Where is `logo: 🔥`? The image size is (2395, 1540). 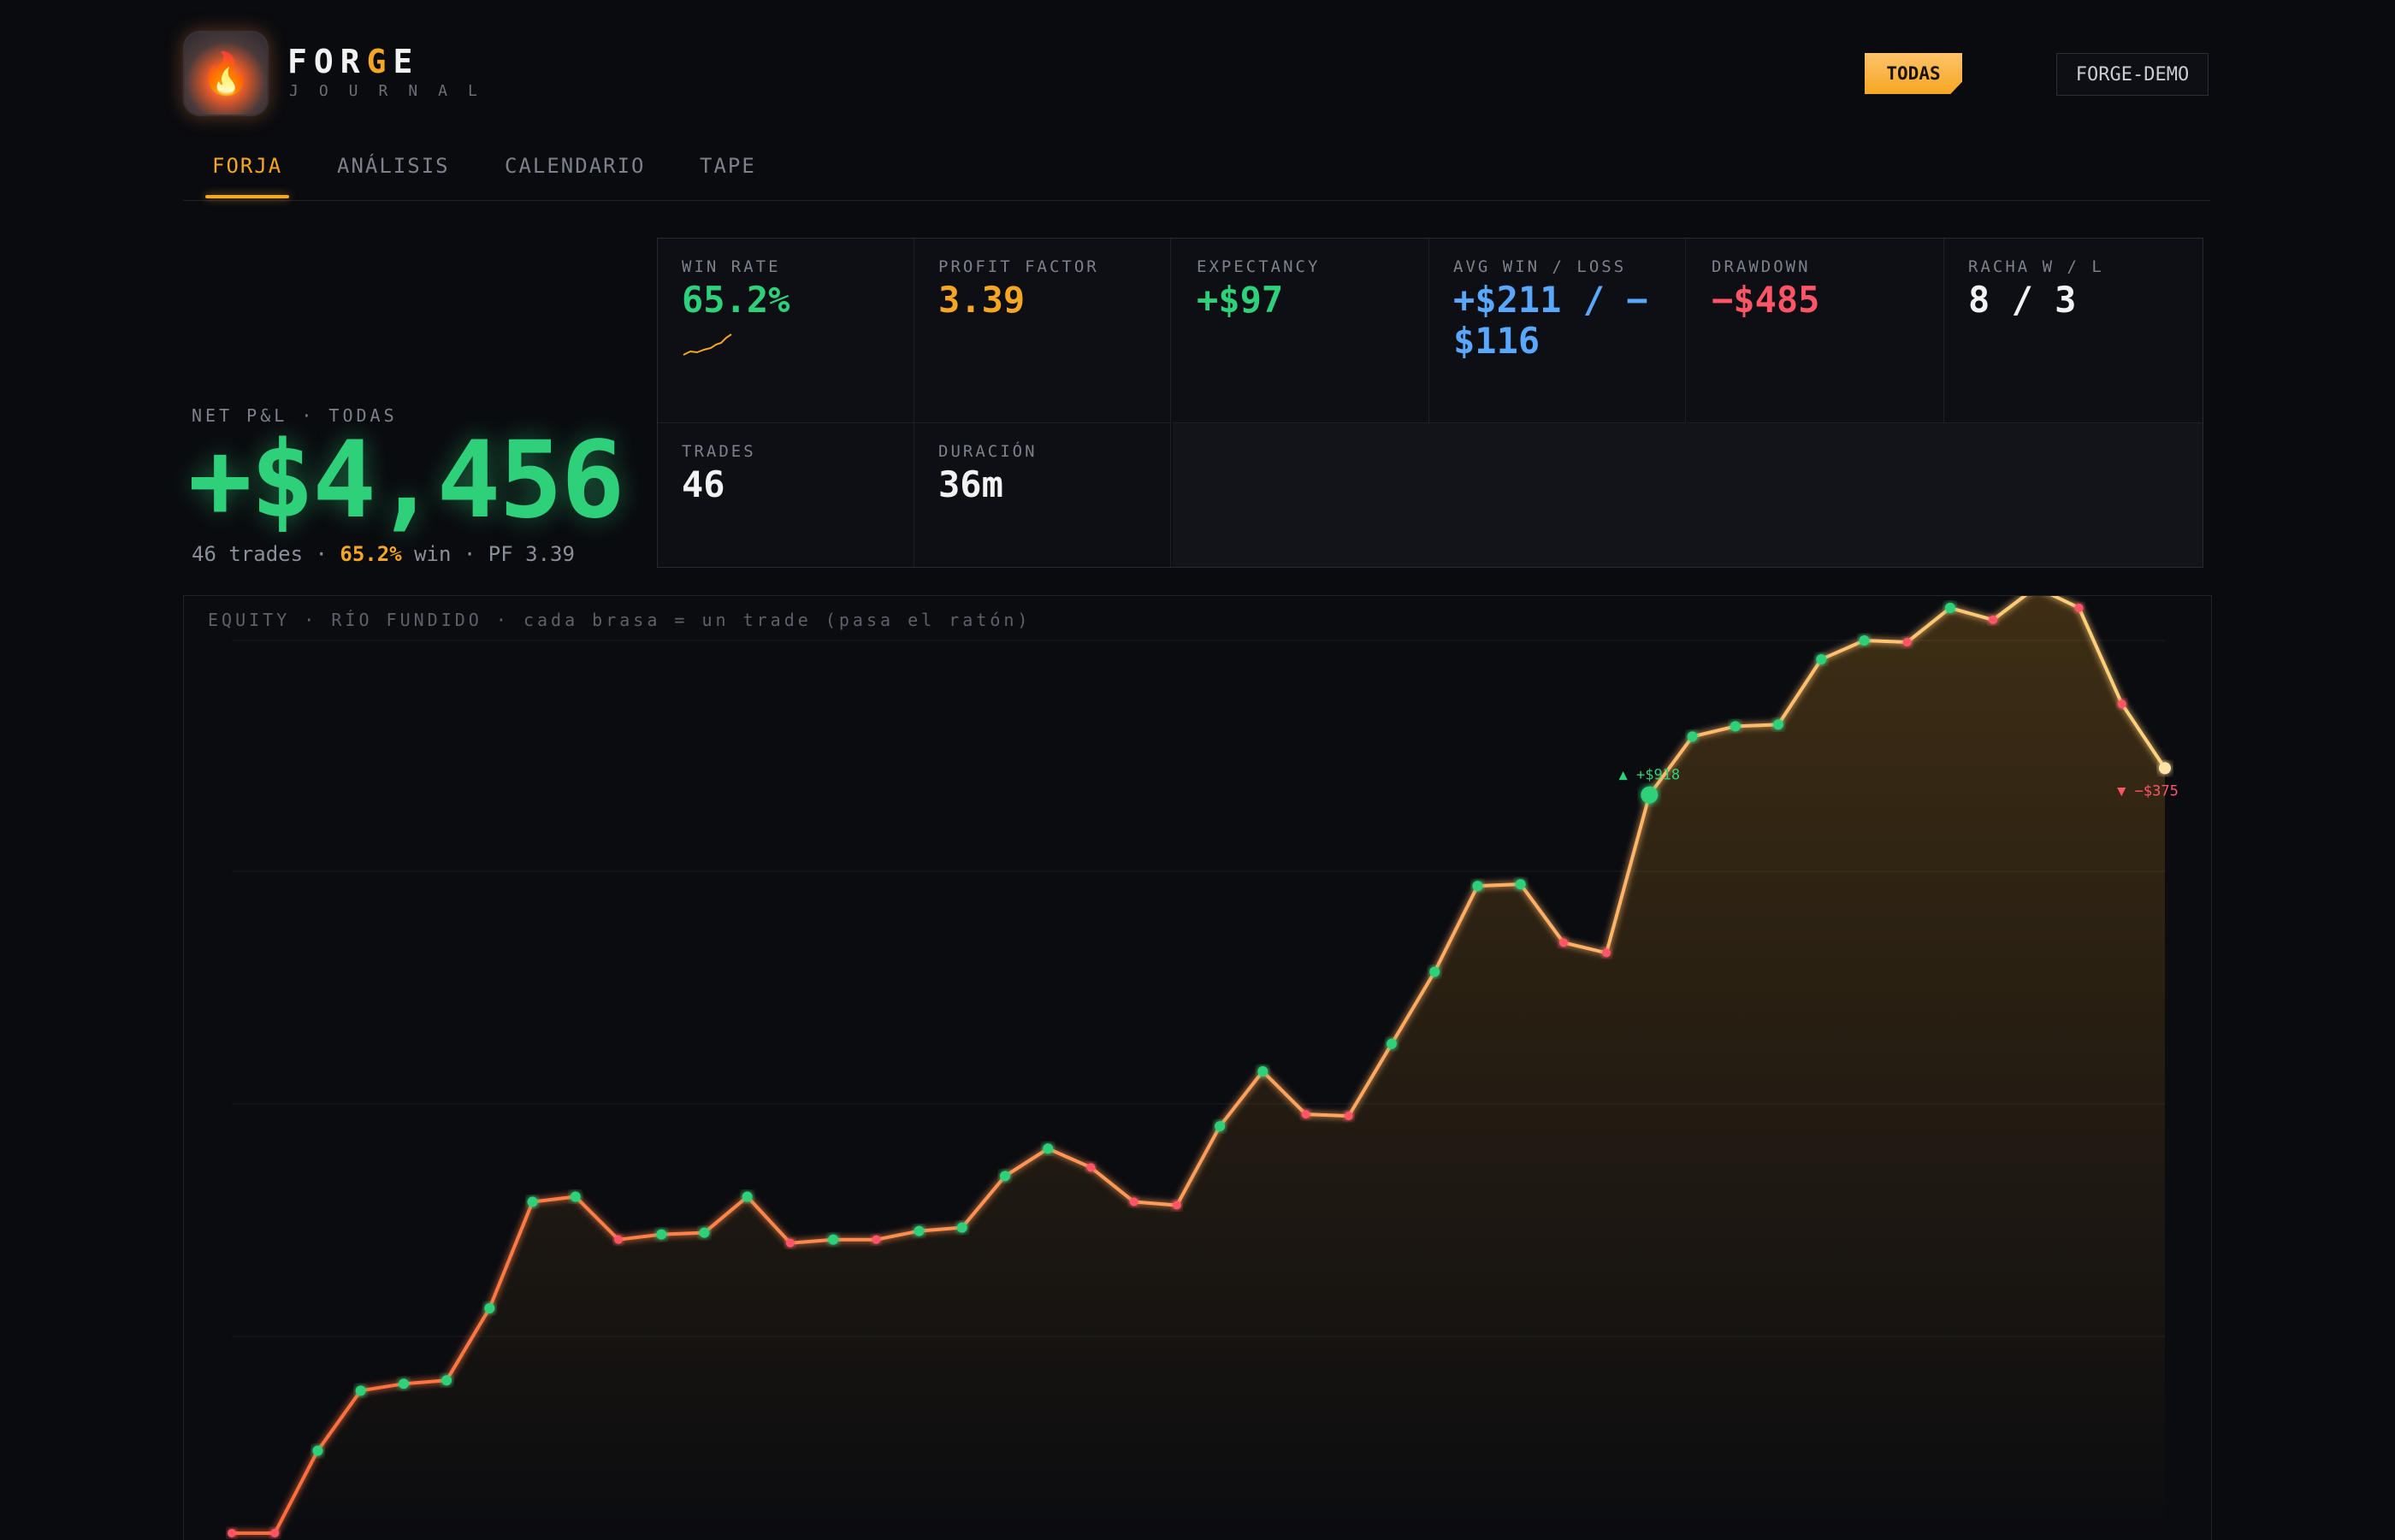
logo: 🔥 is located at coordinates (226, 74).